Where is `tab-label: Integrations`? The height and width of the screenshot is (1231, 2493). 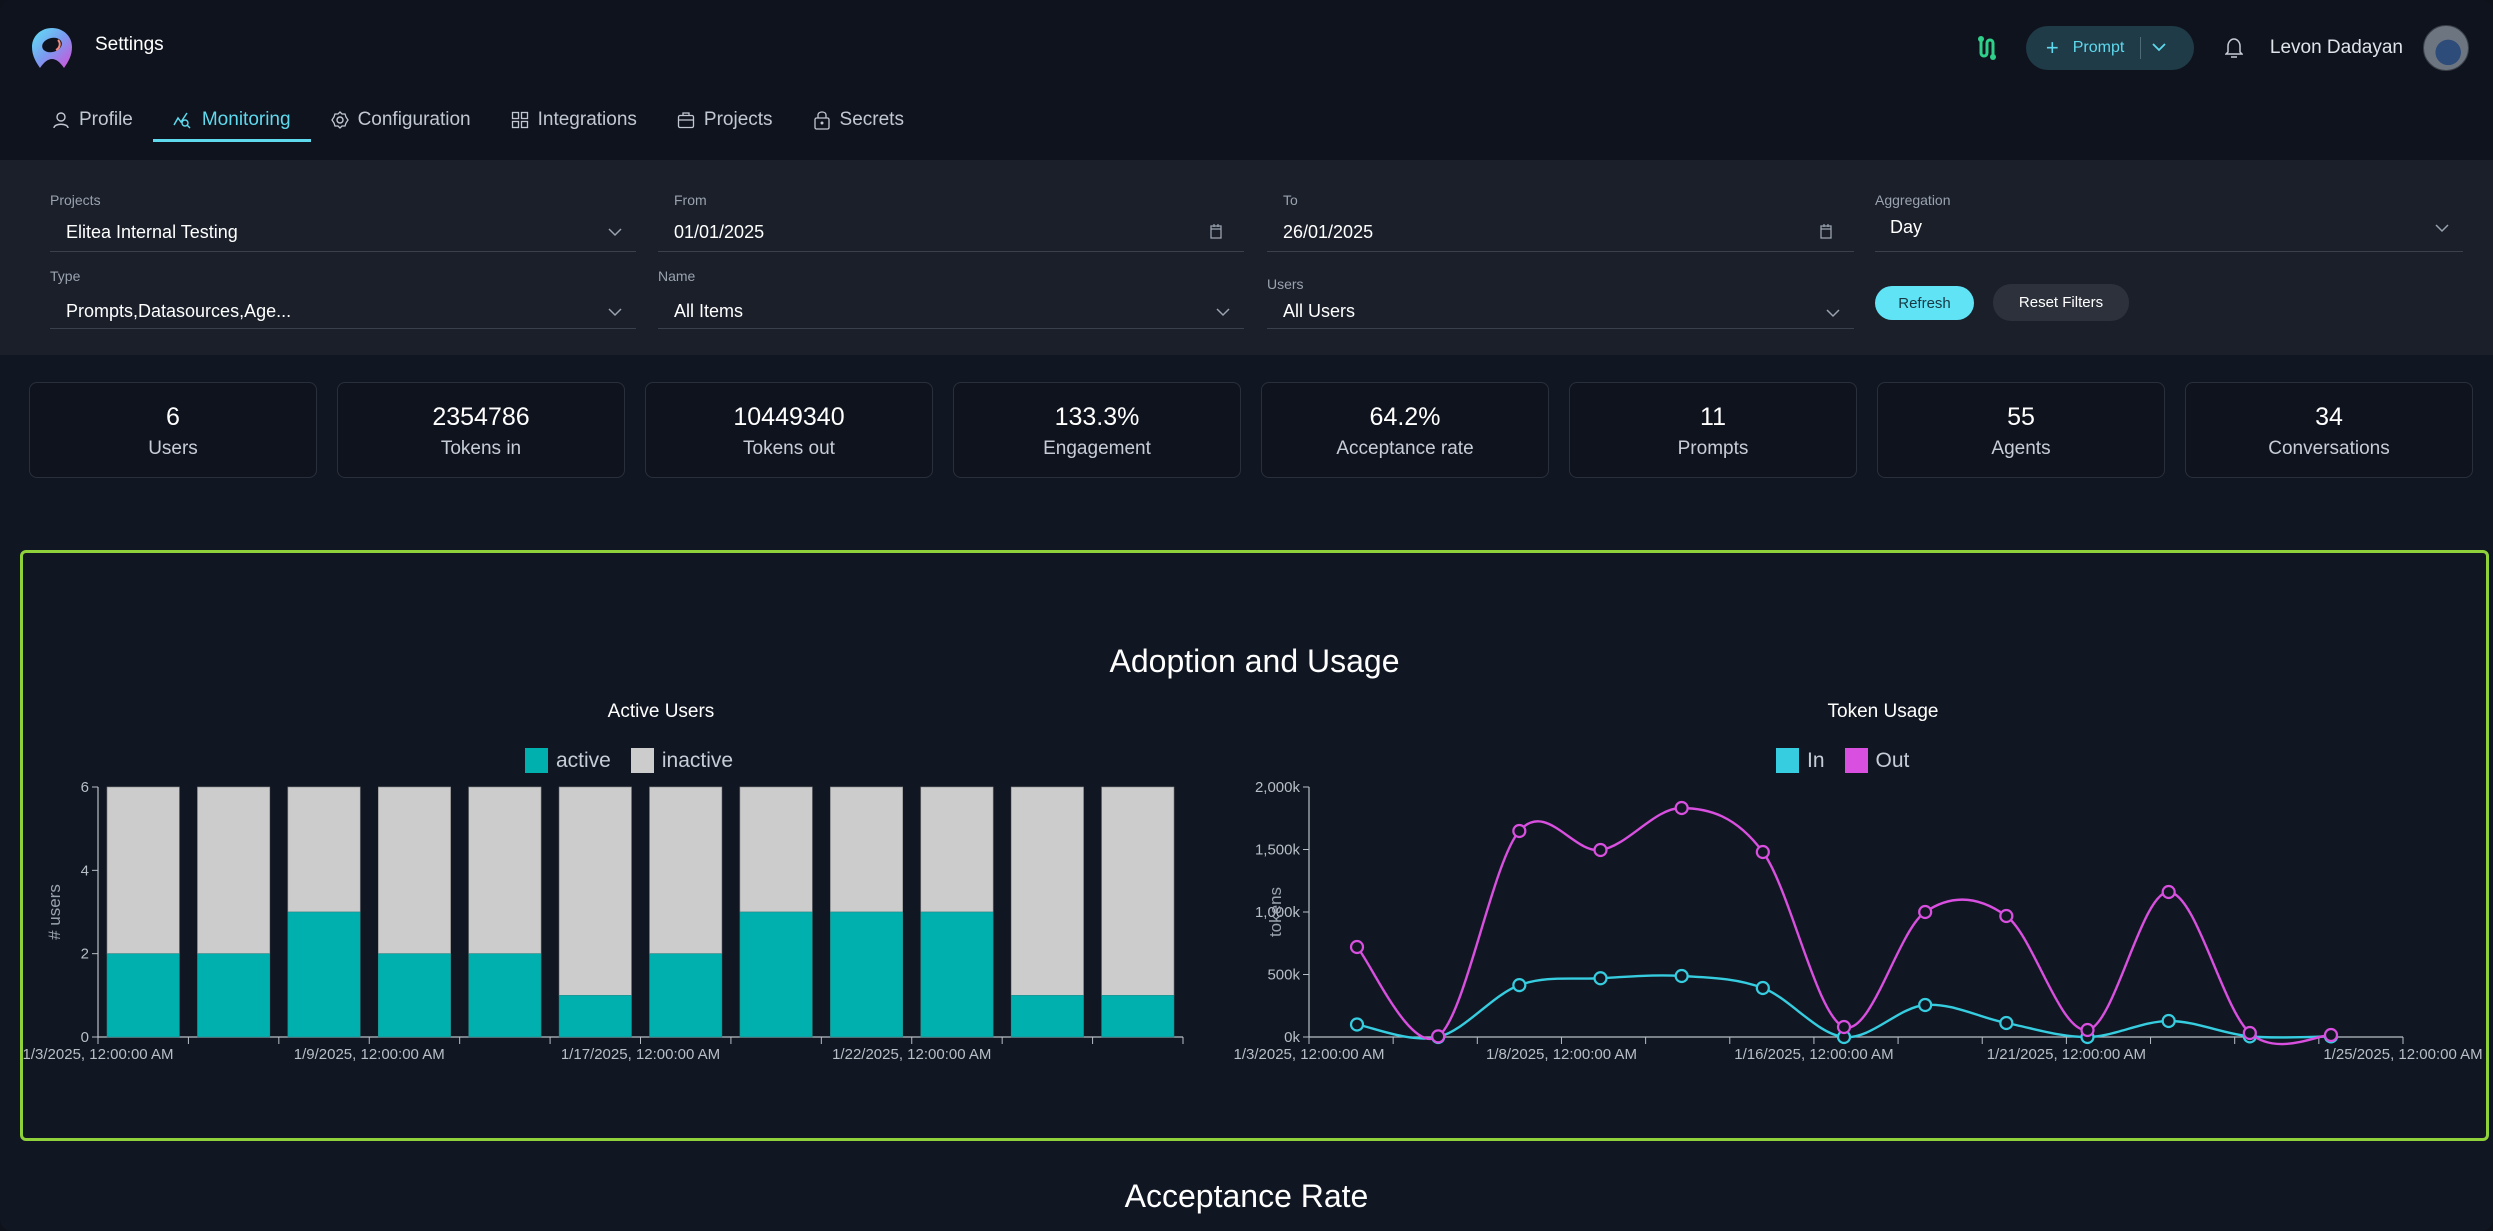 tab-label: Integrations is located at coordinates (587, 119).